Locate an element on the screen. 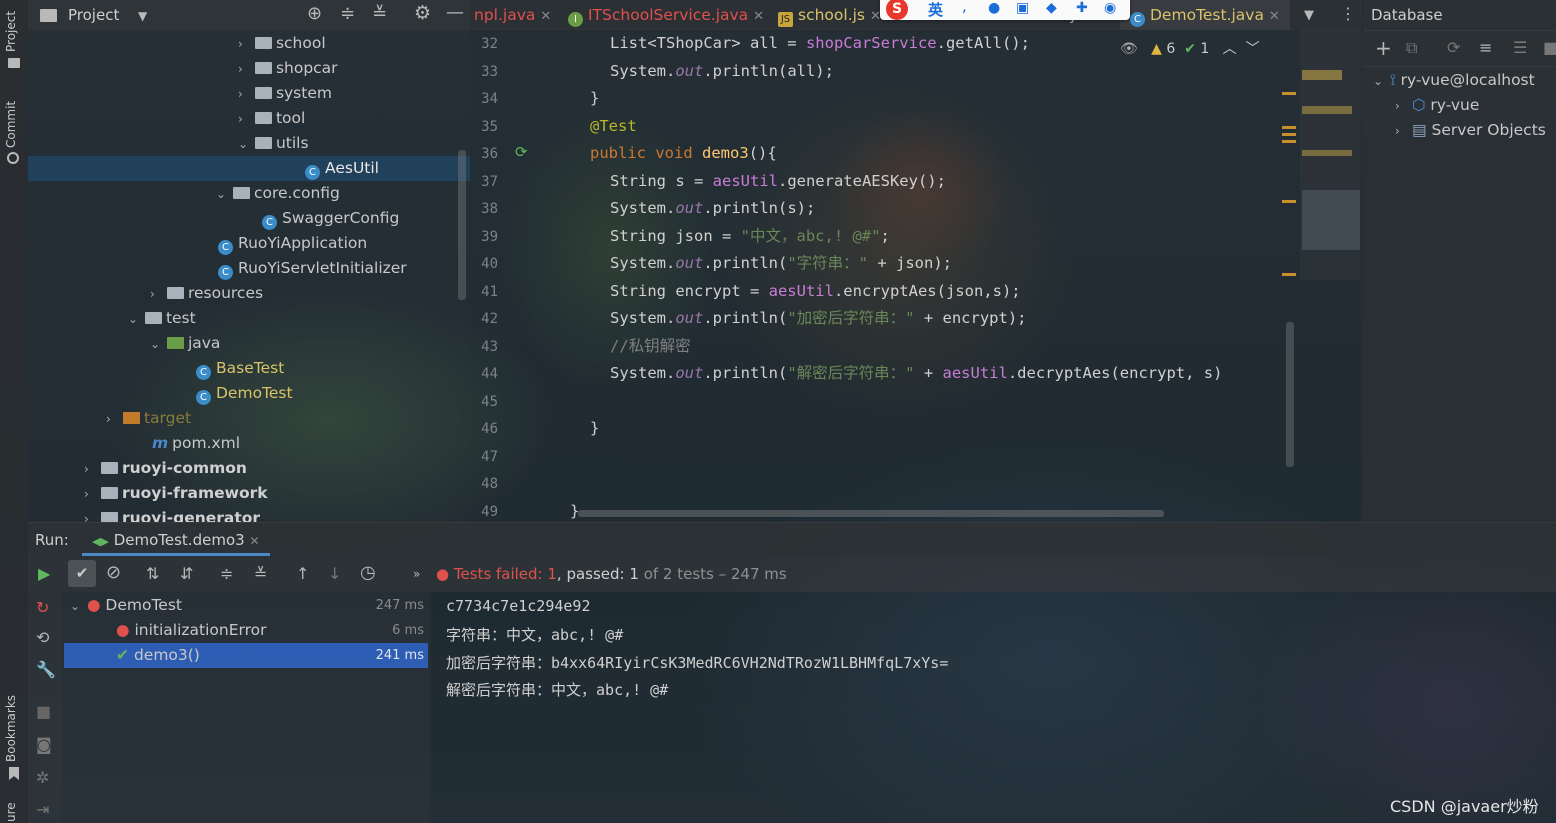  tree-scrollbar is located at coordinates (462, 225).